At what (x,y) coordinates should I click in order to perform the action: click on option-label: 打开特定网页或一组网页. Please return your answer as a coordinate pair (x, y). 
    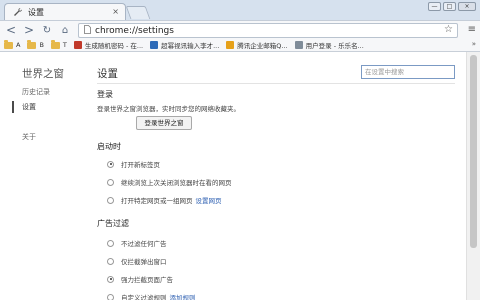
    Looking at the image, I should click on (157, 201).